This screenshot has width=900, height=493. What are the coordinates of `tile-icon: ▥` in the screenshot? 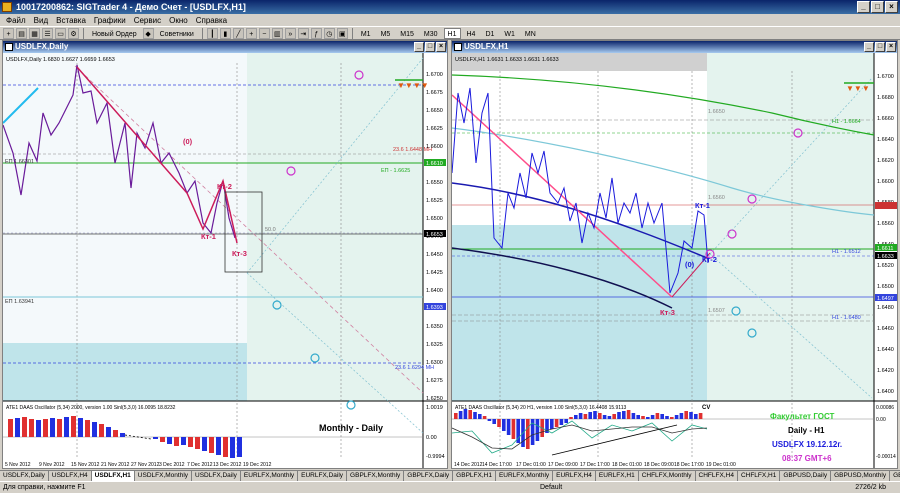 It's located at (277, 33).